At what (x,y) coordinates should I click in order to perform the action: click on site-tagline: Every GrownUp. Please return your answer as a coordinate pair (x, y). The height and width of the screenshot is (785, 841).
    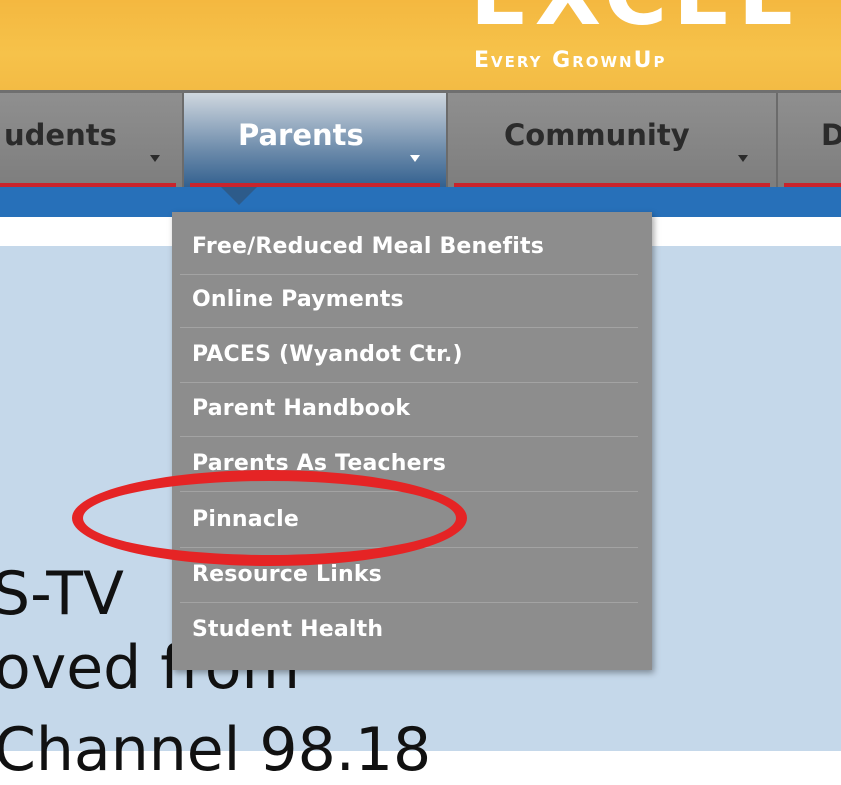
    Looking at the image, I should click on (570, 60).